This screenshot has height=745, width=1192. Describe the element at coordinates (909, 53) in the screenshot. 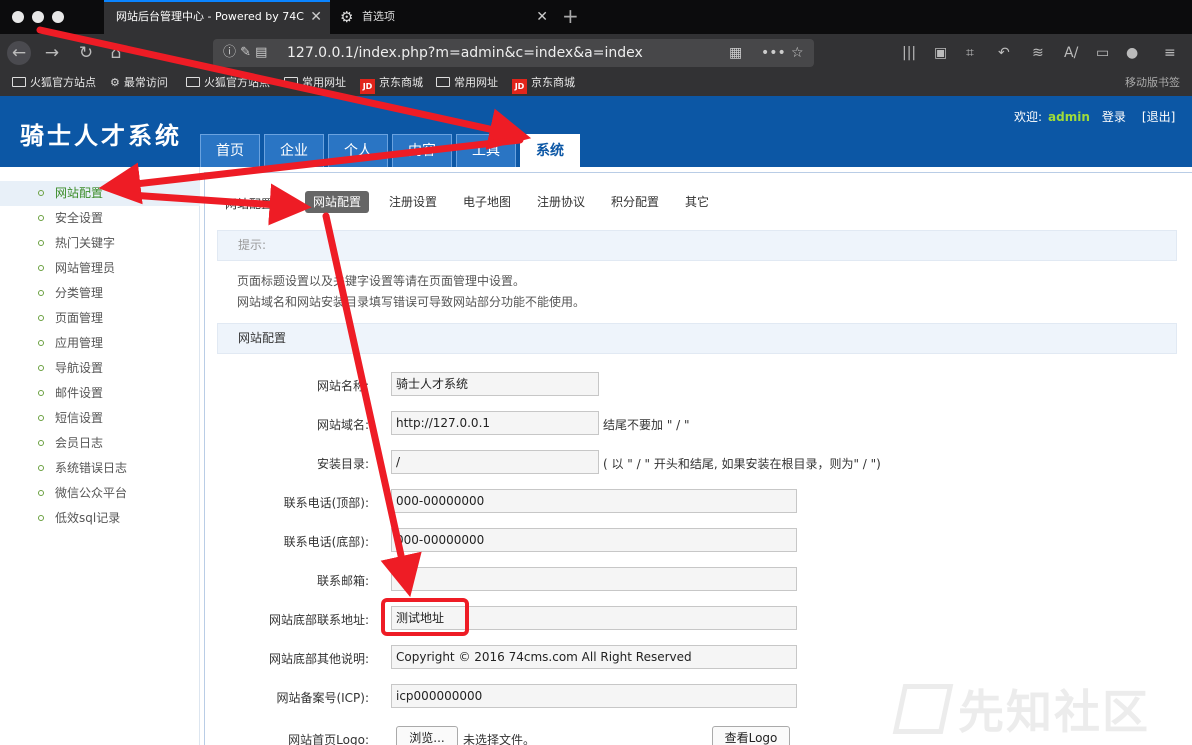

I see `library-icon: |||` at that location.